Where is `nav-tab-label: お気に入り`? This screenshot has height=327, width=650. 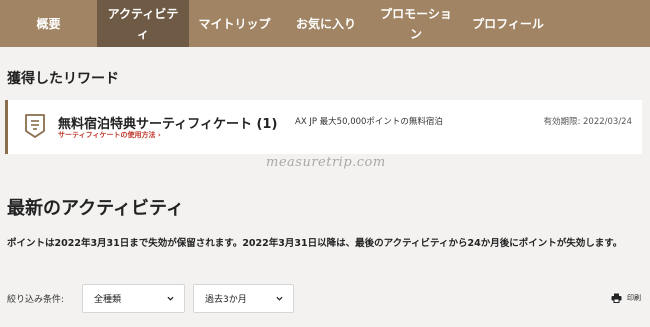 nav-tab-label: お気に入り is located at coordinates (325, 23).